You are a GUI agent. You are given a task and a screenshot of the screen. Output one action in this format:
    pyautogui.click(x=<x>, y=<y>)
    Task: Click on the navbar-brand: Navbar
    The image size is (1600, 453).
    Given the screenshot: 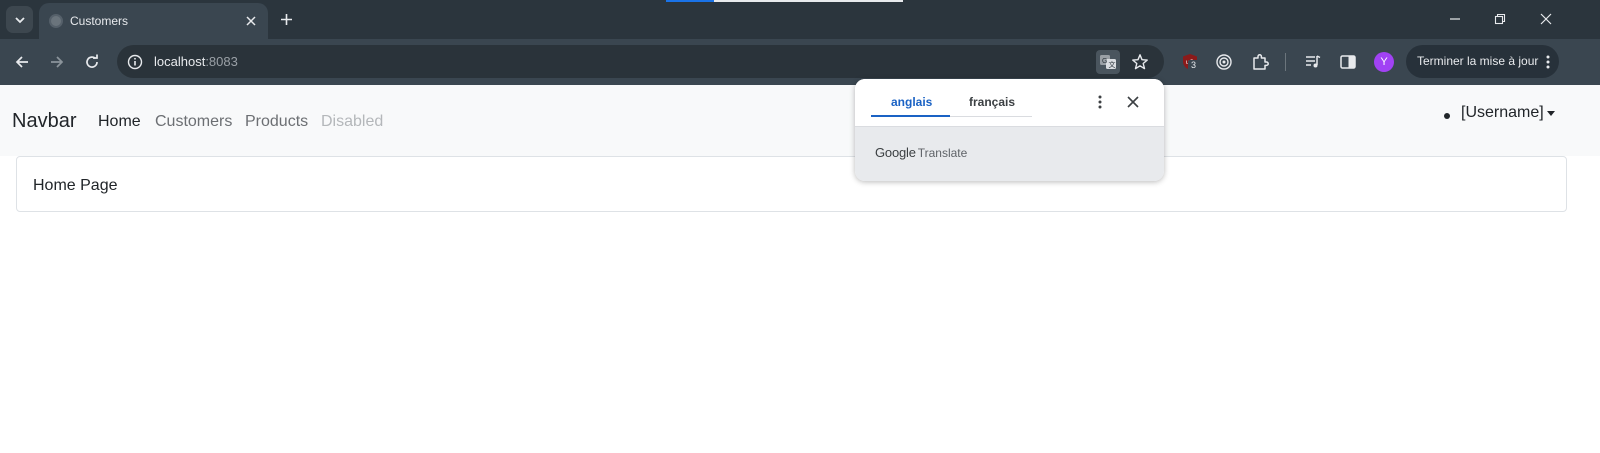 What is the action you would take?
    pyautogui.click(x=44, y=121)
    